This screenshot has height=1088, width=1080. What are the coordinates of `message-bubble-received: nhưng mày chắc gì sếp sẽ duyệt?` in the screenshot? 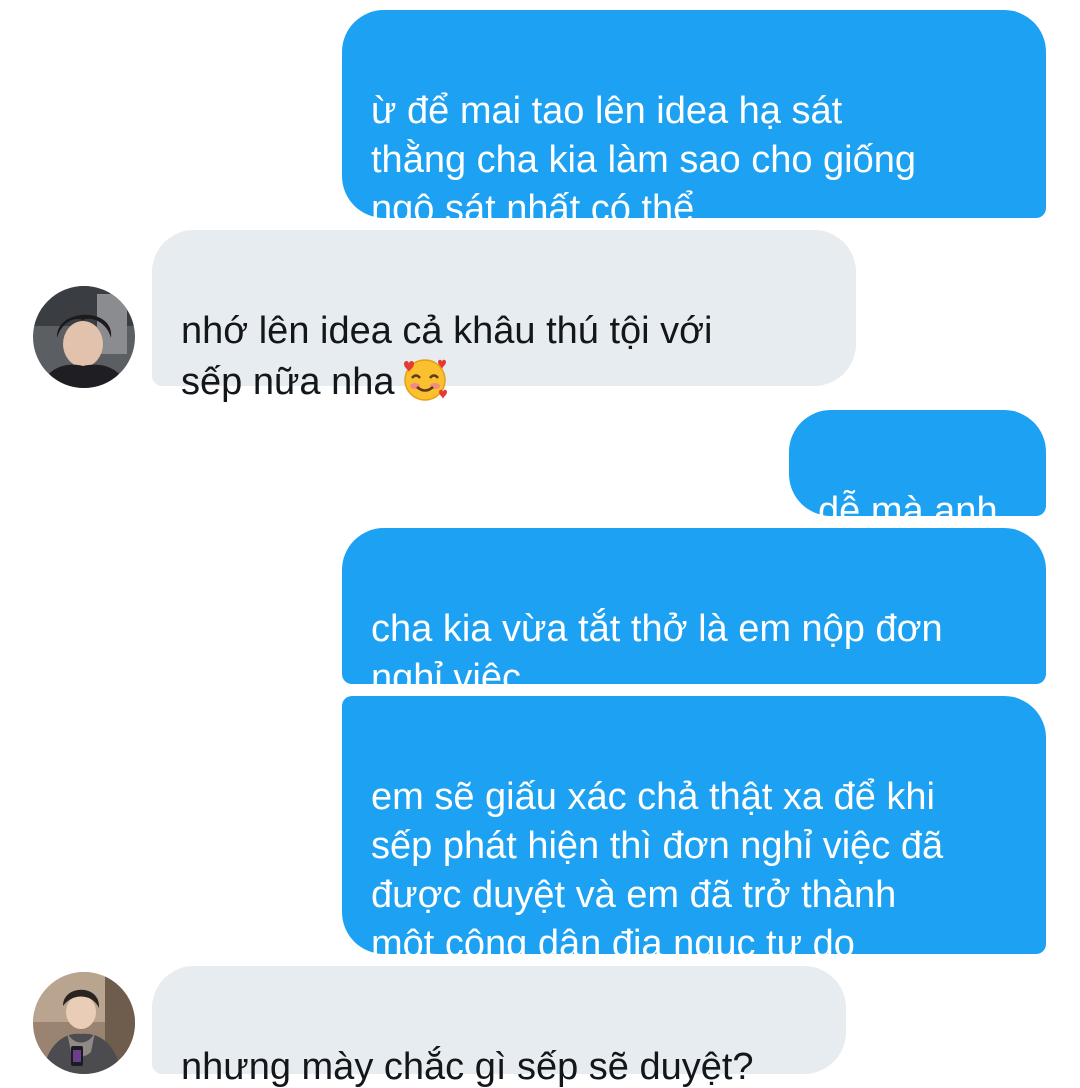 It's located at (499, 1027).